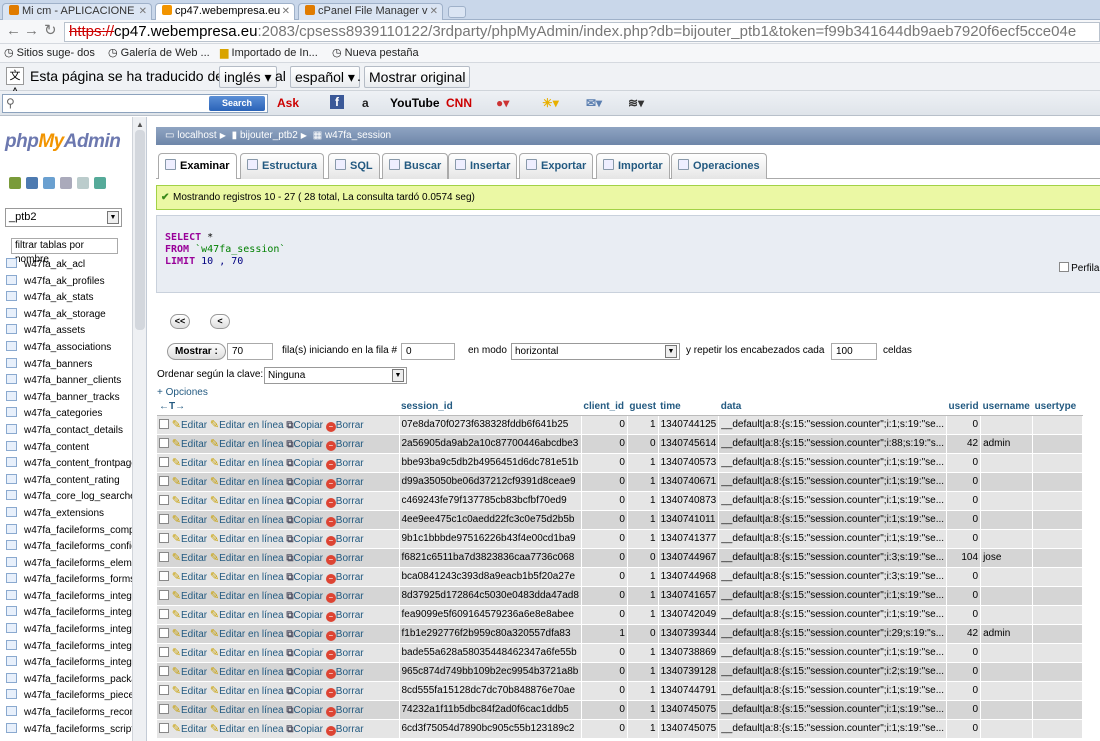  I want to click on new-tab-button, so click(457, 12).